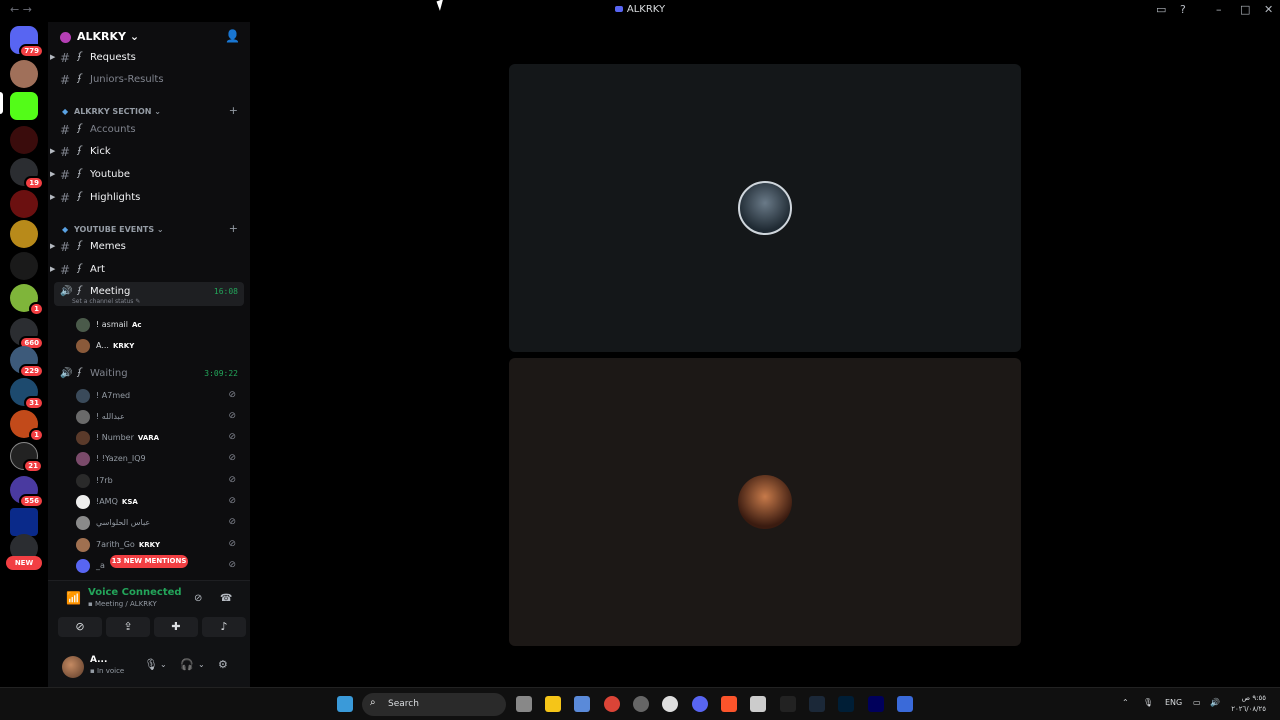  Describe the element at coordinates (582, 704) in the screenshot. I see `store-icon` at that location.